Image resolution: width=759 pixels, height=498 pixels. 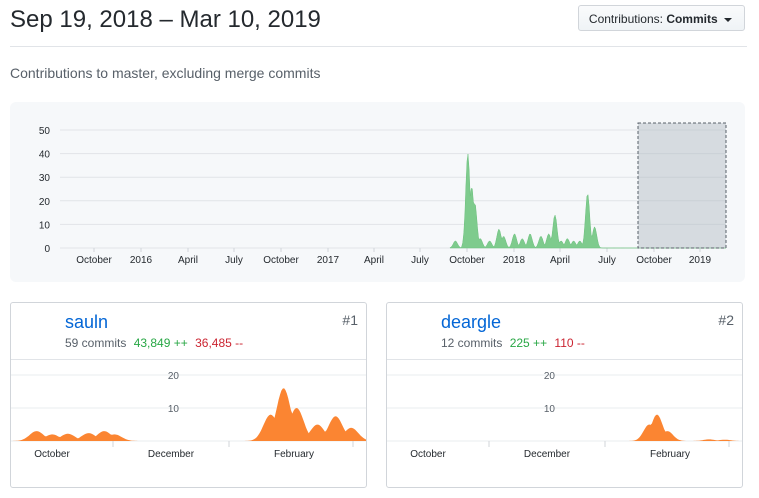 I want to click on x-tick-label: 2019, so click(x=700, y=260).